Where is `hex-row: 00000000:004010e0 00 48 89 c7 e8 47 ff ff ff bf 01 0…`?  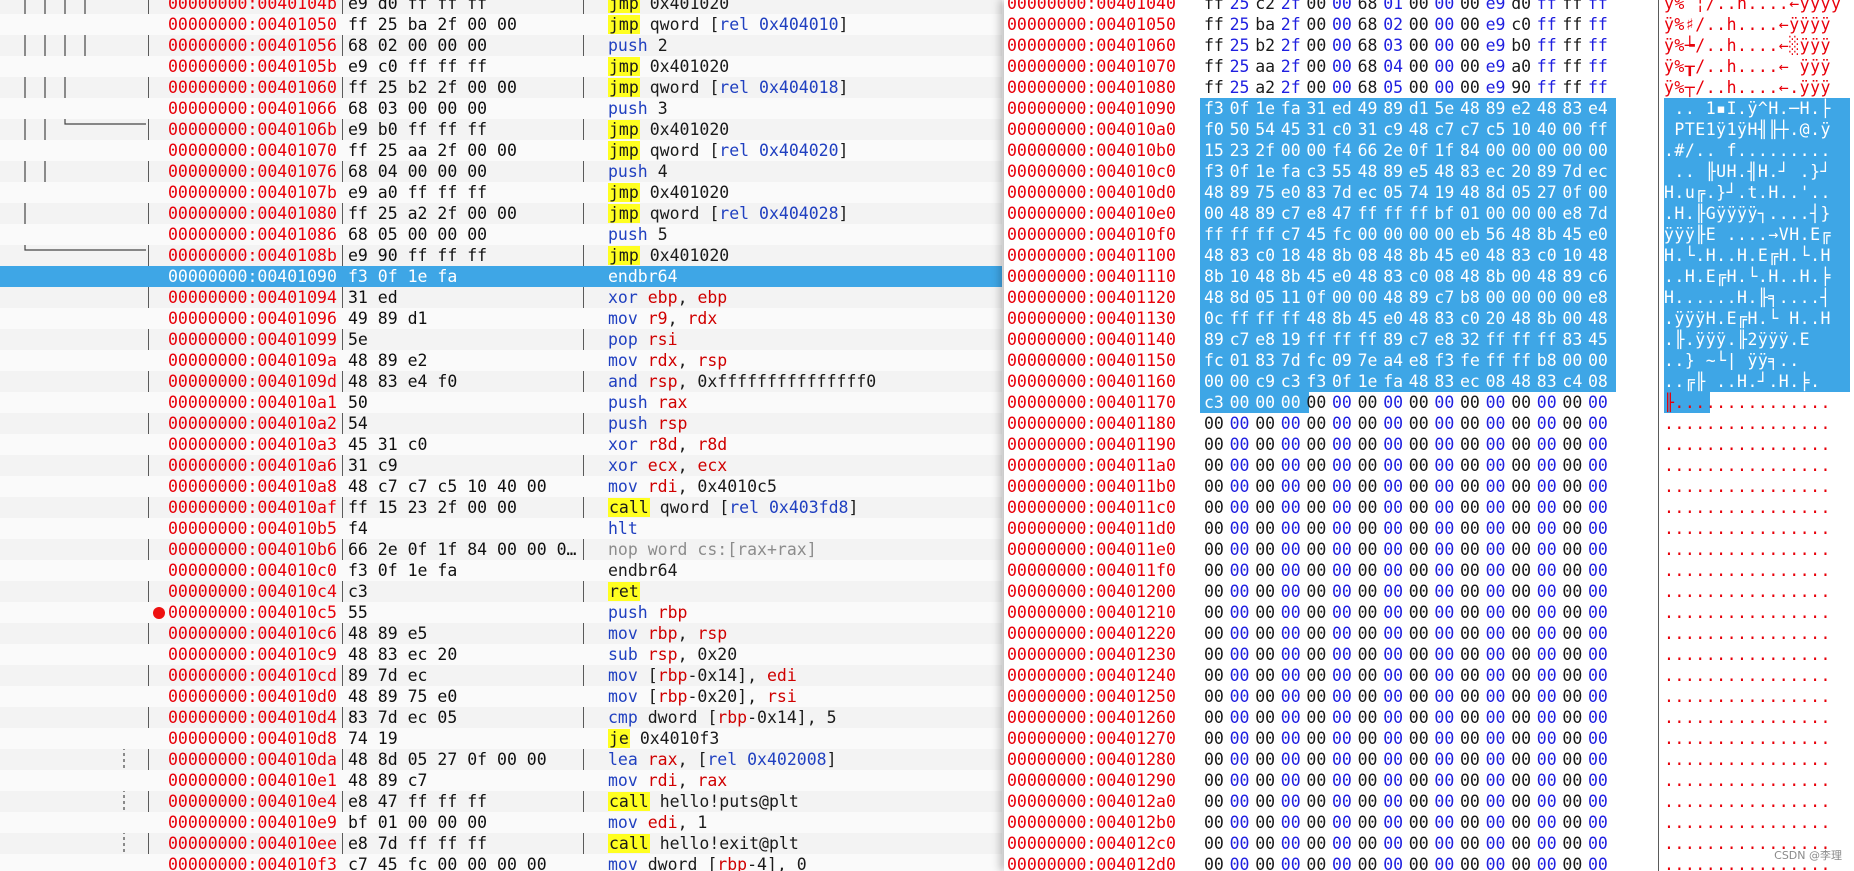 hex-row: 00000000:004010e0 00 48 89 c7 e8 47 ff ff ff bf 01 0… is located at coordinates (1429, 213).